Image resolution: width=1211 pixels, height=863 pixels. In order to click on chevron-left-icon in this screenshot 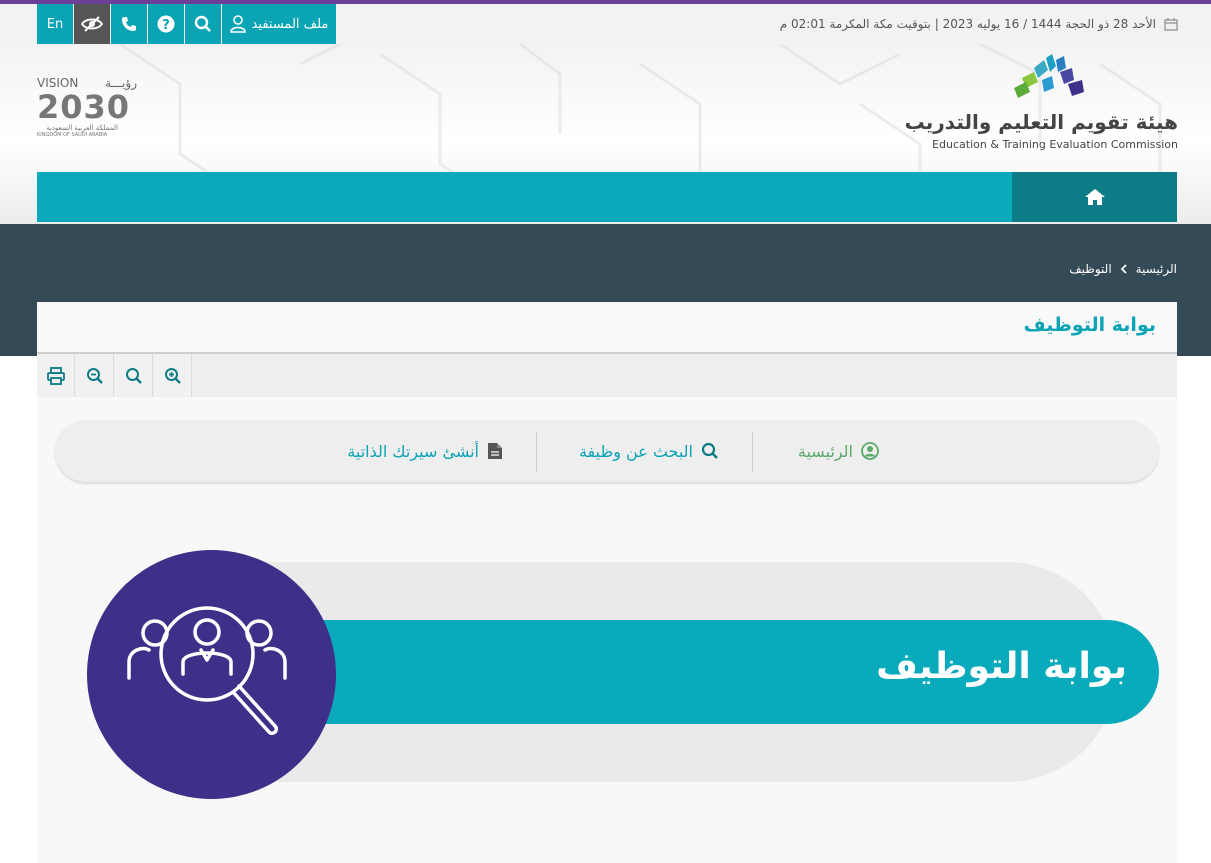, I will do `click(1123, 269)`.